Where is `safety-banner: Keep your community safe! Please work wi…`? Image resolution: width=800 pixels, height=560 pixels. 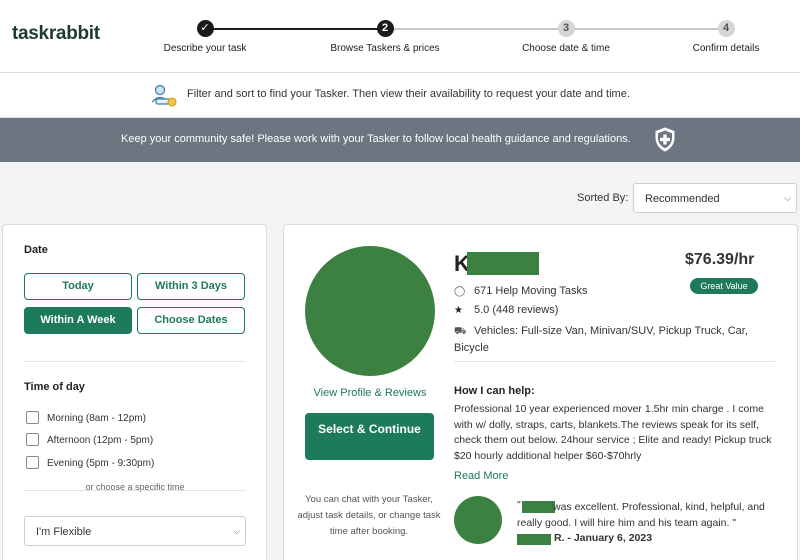
safety-banner: Keep your community safe! Please work wi… is located at coordinates (400, 140).